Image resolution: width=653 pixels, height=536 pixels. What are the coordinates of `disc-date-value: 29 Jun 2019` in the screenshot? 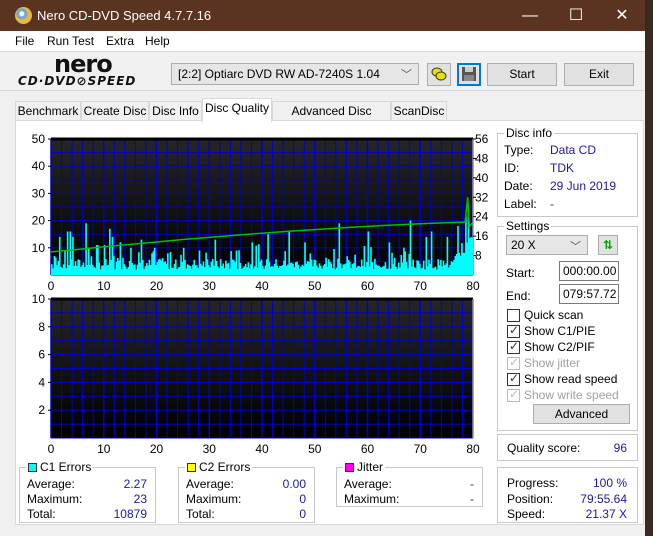 It's located at (583, 186).